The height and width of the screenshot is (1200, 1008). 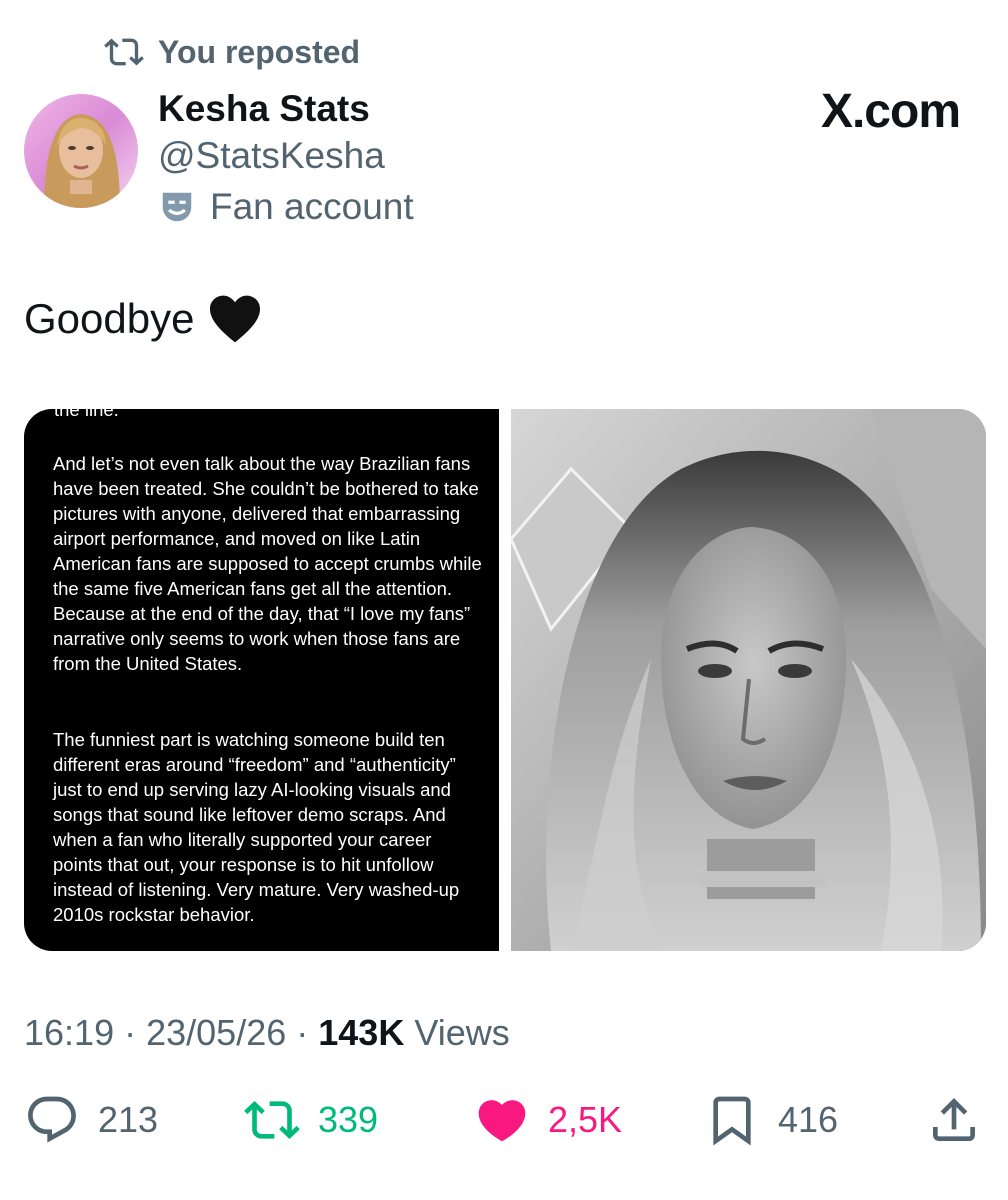 I want to click on reply-count: 213, so click(x=128, y=1119).